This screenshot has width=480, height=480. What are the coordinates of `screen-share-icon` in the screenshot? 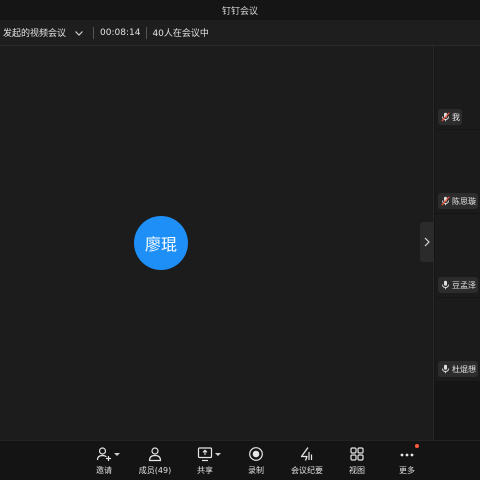 It's located at (205, 454).